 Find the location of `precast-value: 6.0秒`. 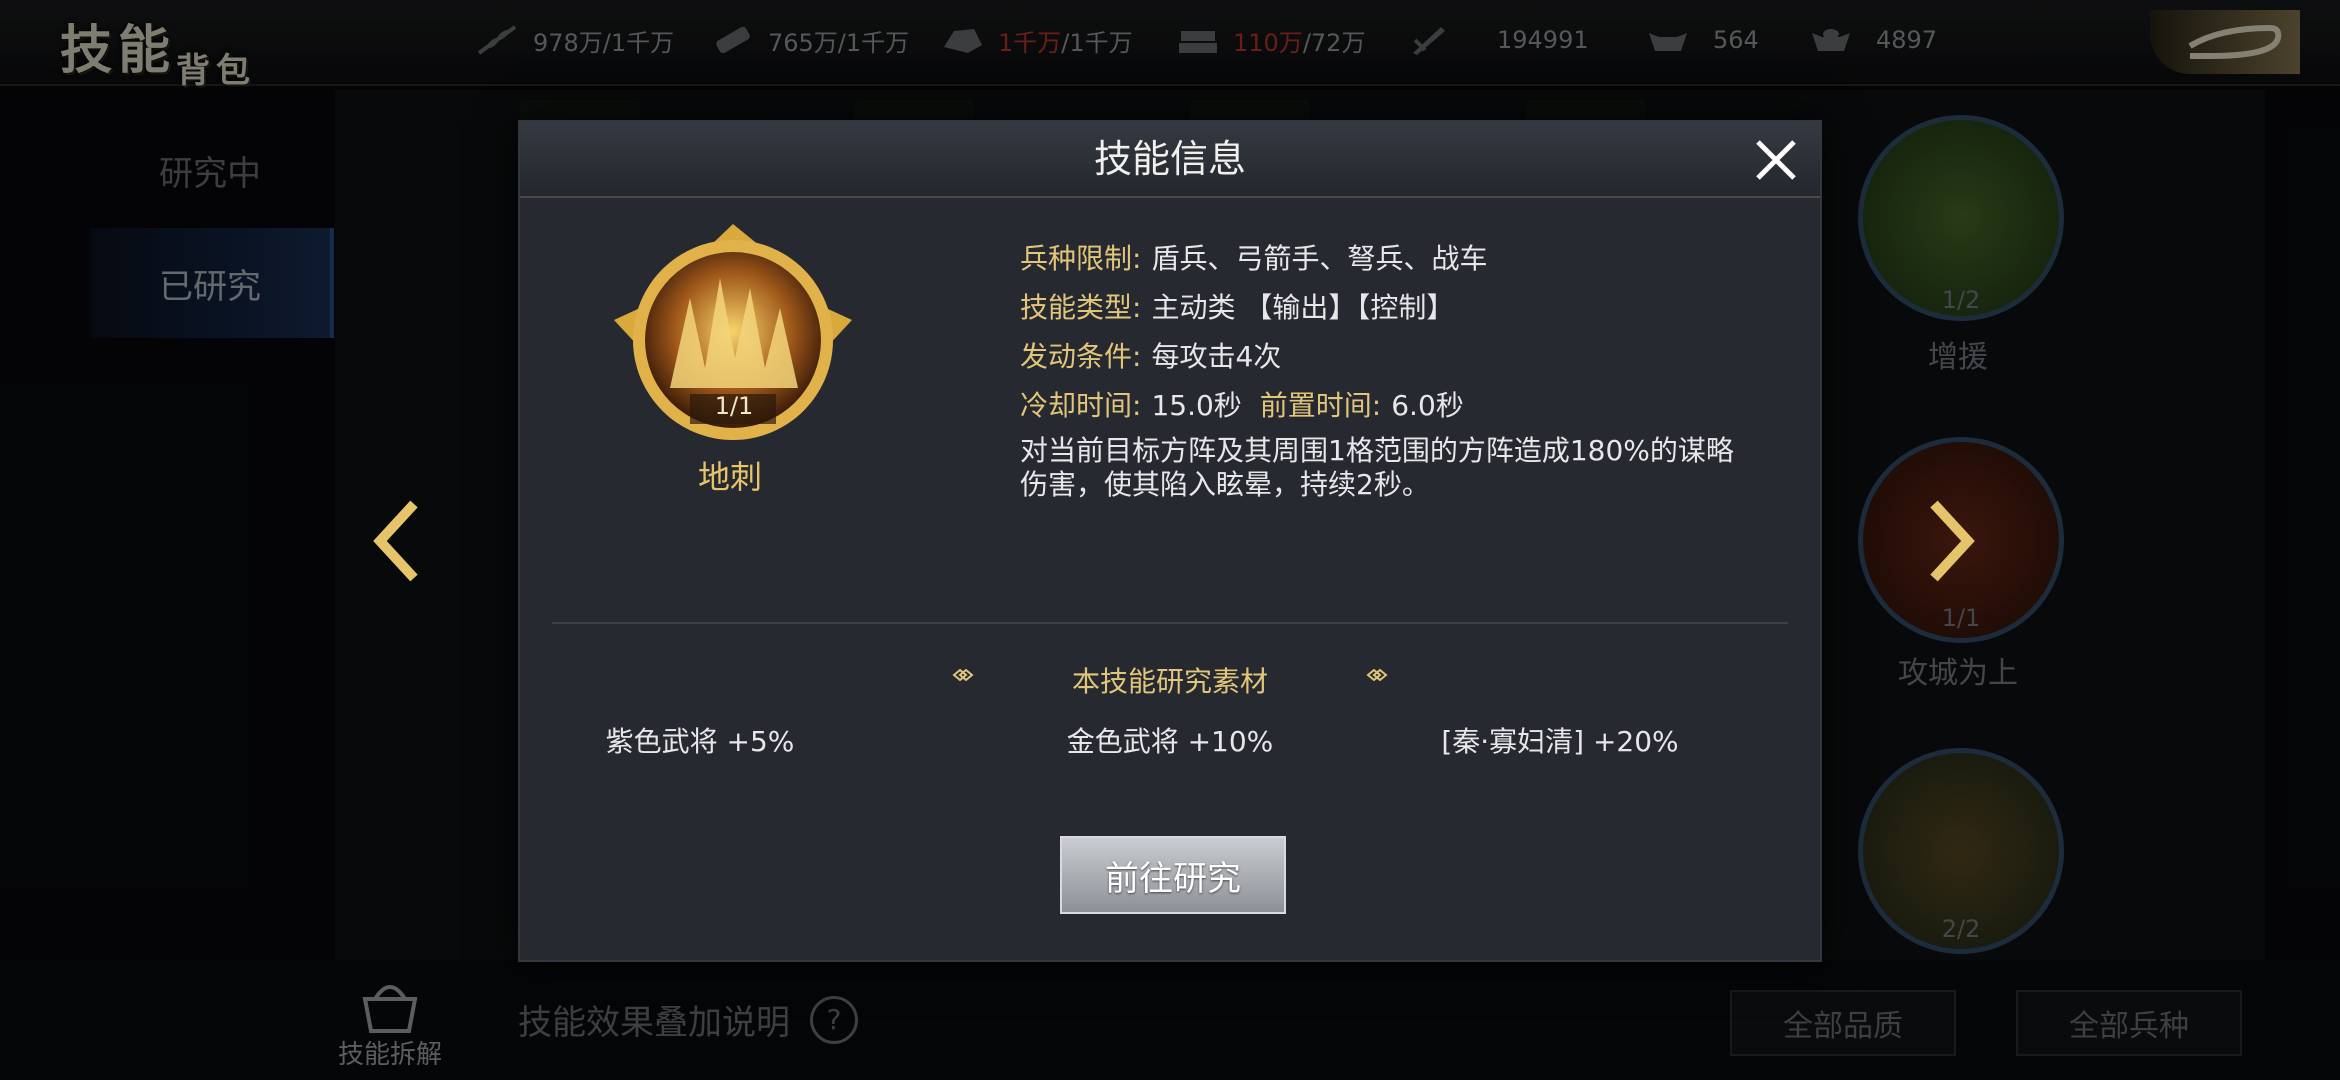

precast-value: 6.0秒 is located at coordinates (1427, 405).